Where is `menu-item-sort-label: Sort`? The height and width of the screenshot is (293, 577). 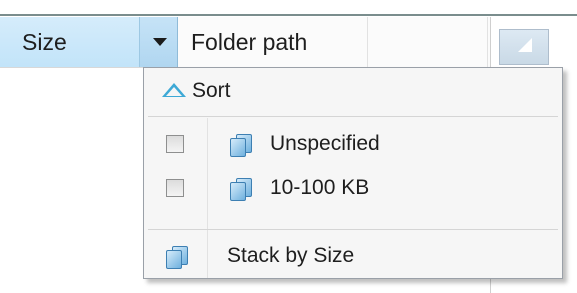 menu-item-sort-label: Sort is located at coordinates (211, 90).